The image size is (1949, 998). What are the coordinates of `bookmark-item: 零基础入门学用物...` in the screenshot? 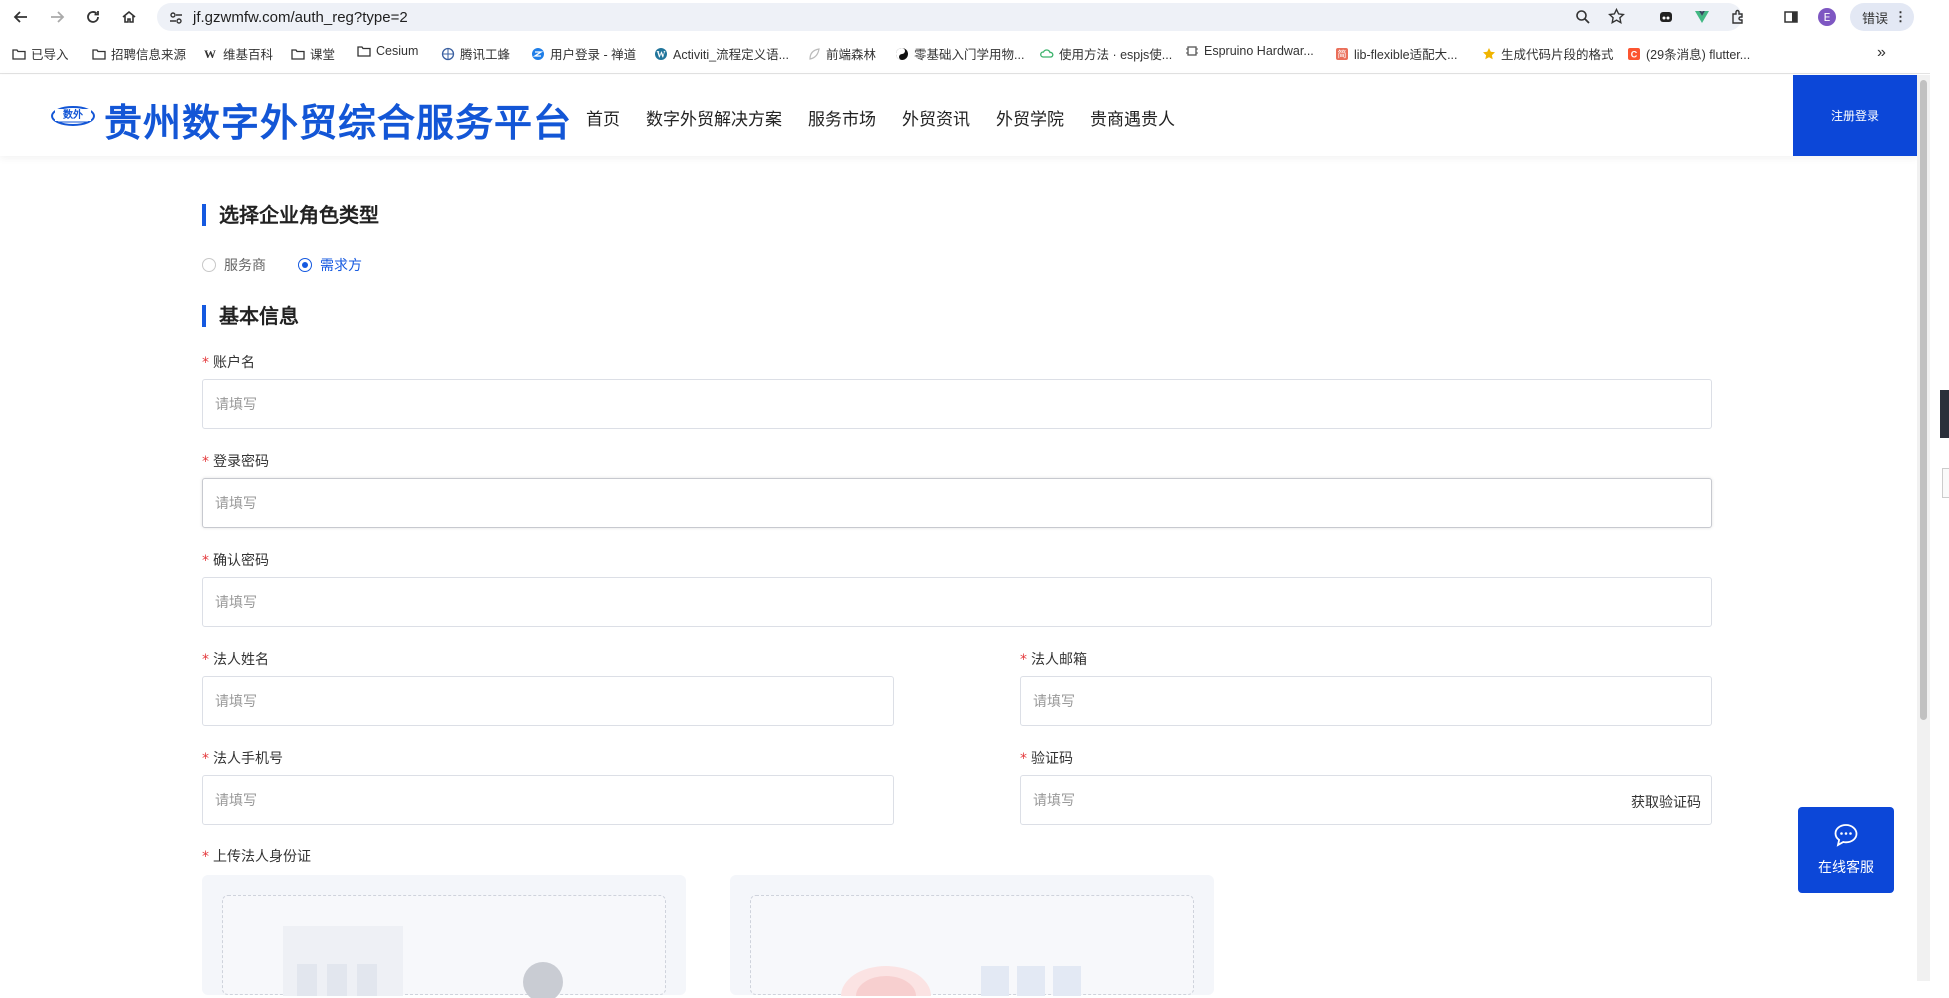 It's located at (959, 53).